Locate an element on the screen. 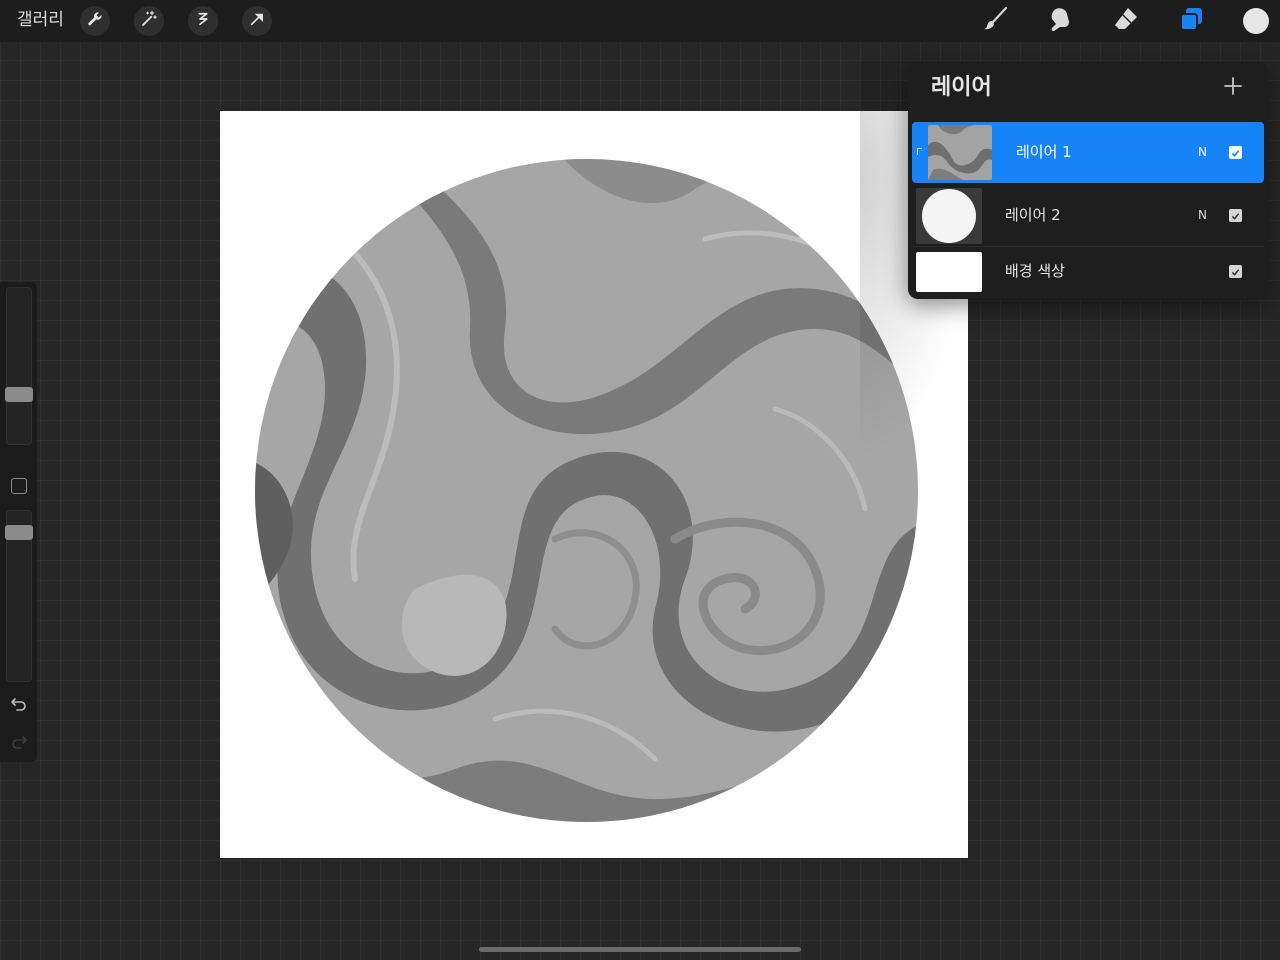  undo-icon is located at coordinates (19, 706).